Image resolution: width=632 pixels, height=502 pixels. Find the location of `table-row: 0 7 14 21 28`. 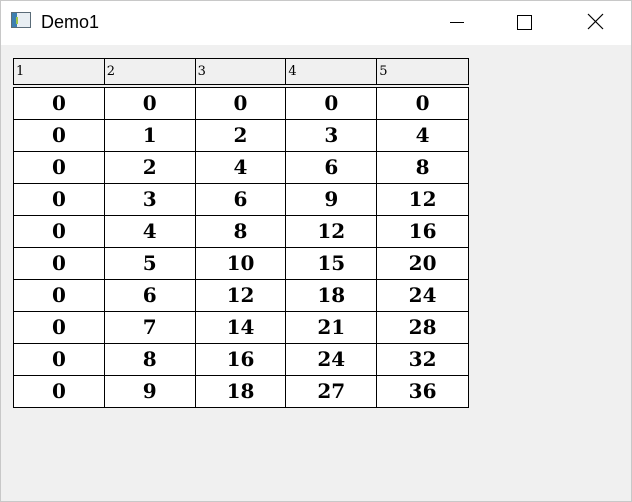

table-row: 0 7 14 21 28 is located at coordinates (241, 328).